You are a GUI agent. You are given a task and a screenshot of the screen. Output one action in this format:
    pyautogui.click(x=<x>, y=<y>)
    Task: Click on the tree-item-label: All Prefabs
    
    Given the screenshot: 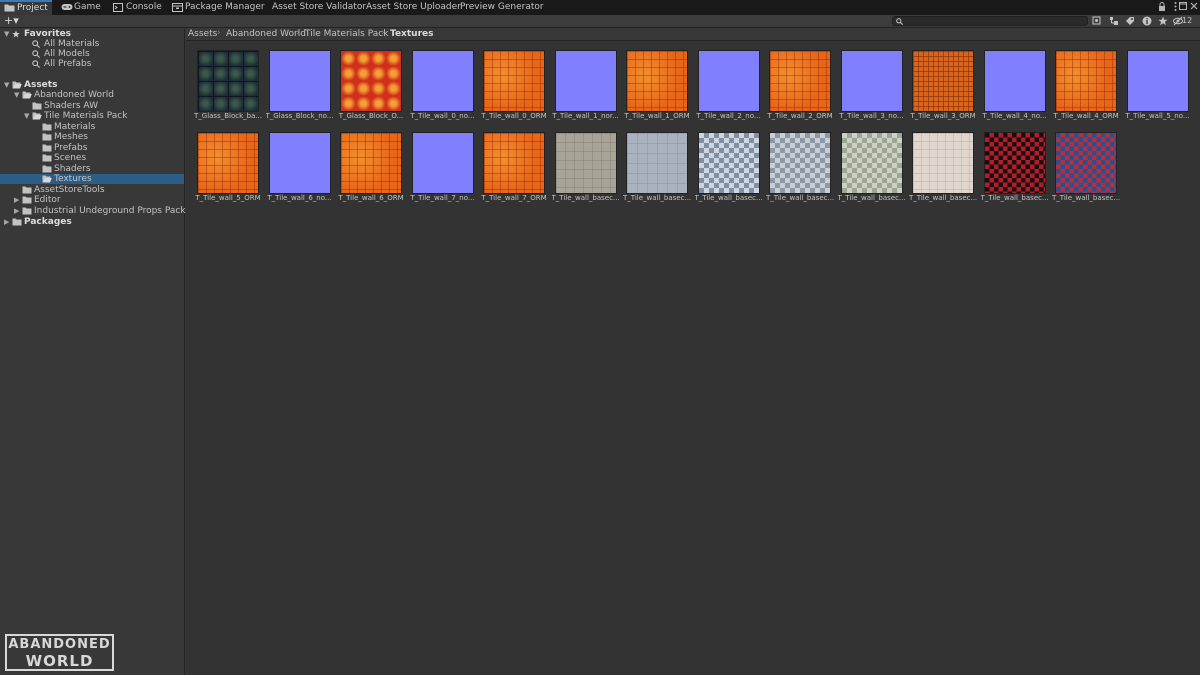 What is the action you would take?
    pyautogui.click(x=68, y=64)
    